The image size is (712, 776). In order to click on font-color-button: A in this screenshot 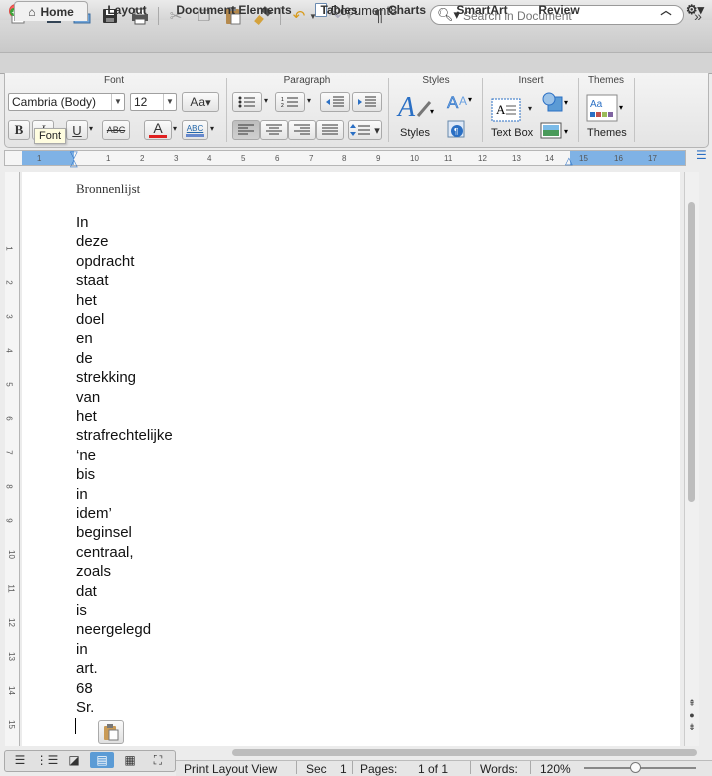, I will do `click(158, 130)`.